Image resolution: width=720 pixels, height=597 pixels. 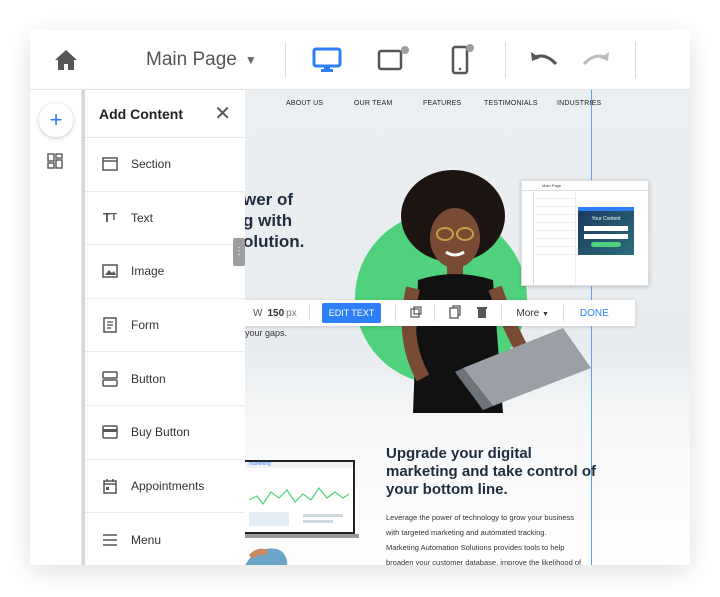 I want to click on mobile-view-icon, so click(x=463, y=59).